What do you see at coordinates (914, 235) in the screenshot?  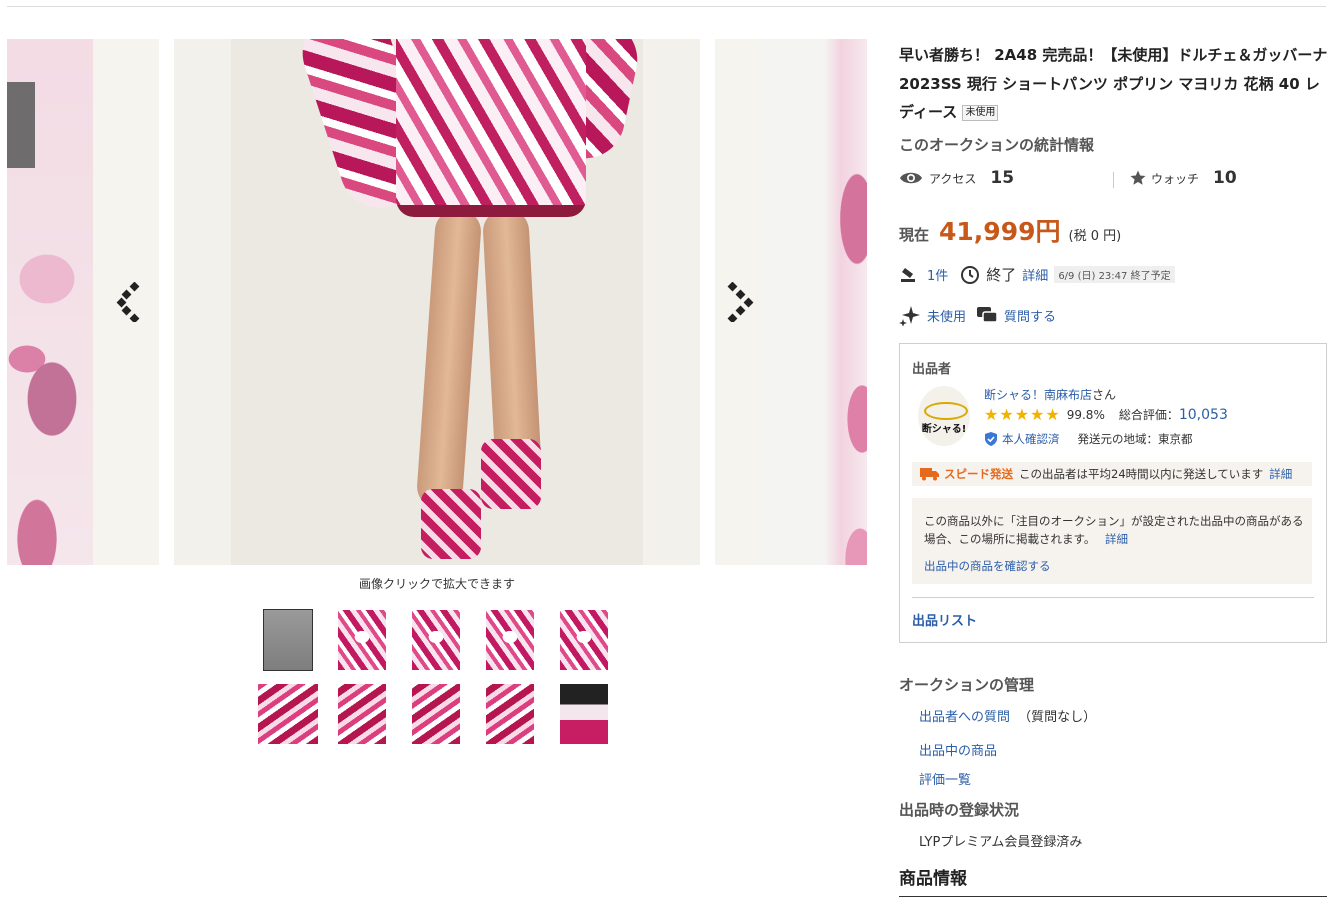 I see `price-label: 現在` at bounding box center [914, 235].